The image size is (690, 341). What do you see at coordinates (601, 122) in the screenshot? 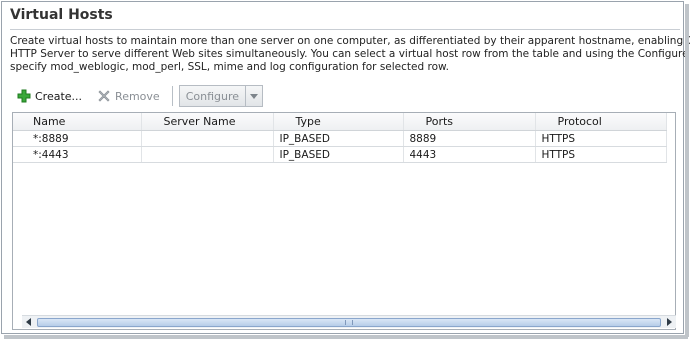
I see `column-header-protocol: Protocol` at bounding box center [601, 122].